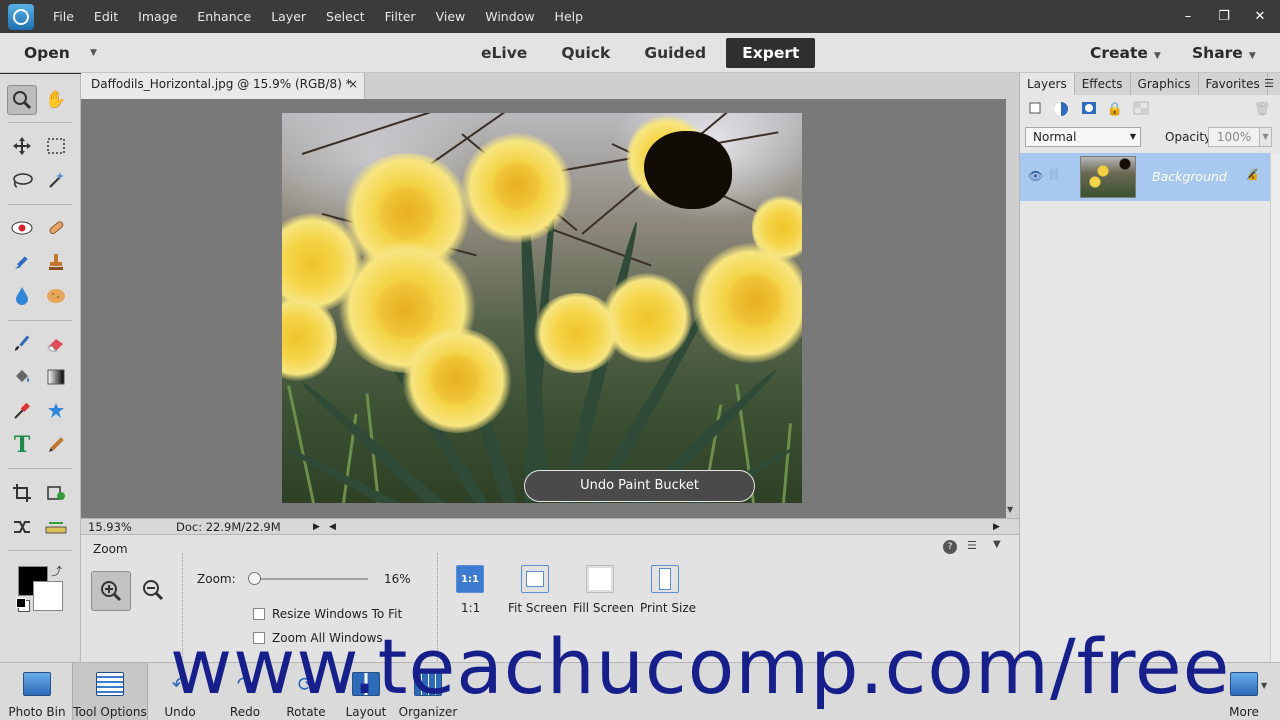 The width and height of the screenshot is (1280, 720). I want to click on menu-layer: Layer, so click(288, 16).